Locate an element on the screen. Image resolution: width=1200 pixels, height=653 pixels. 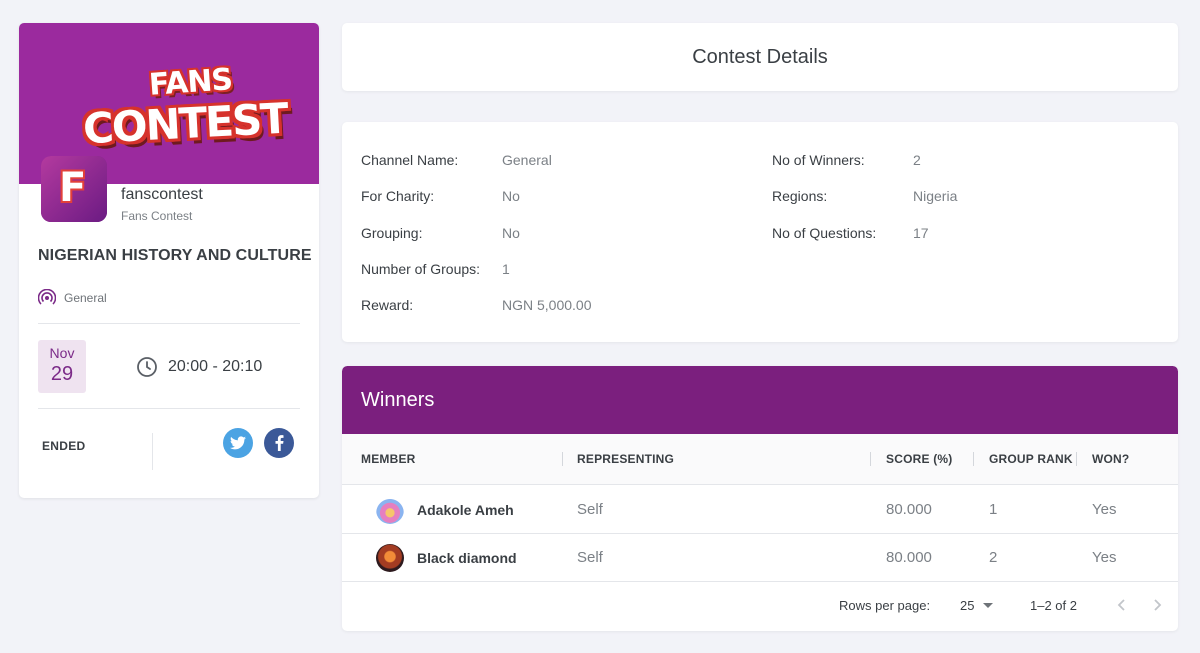
fans-contest-logo: FANS CONTEST is located at coordinates (182, 107).